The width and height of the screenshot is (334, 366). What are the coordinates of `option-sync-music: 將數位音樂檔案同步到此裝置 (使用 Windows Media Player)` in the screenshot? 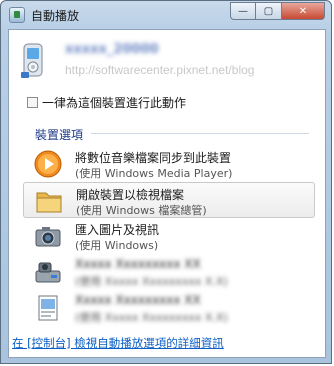 It's located at (169, 164).